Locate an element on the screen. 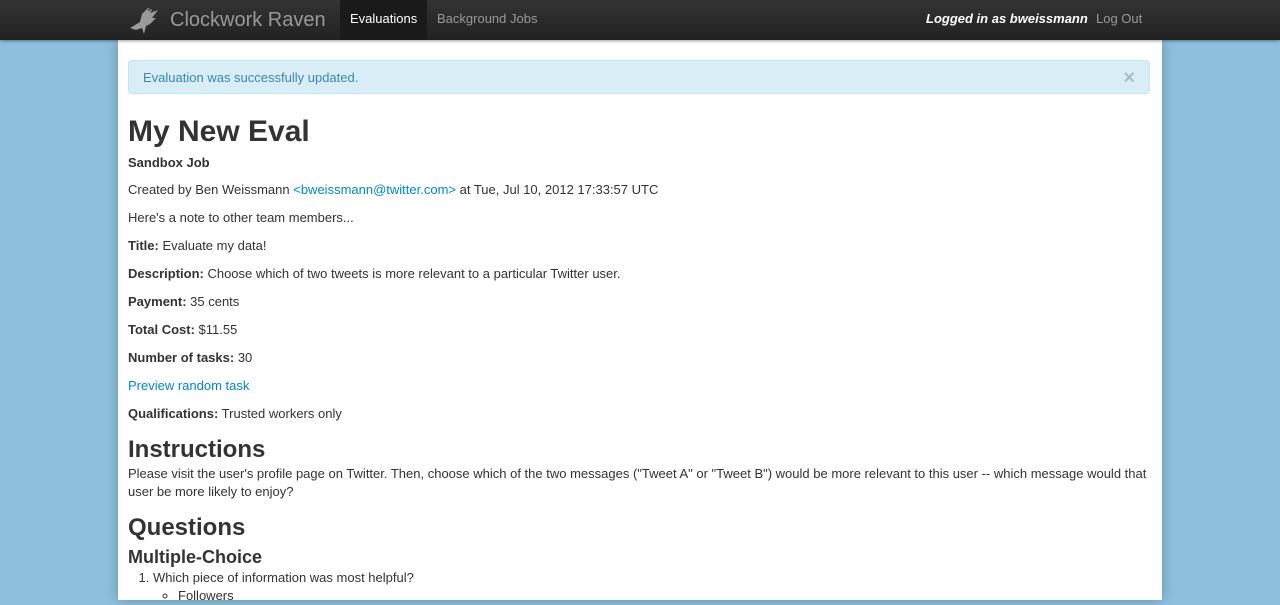  tasks-value: 30 is located at coordinates (243, 357).